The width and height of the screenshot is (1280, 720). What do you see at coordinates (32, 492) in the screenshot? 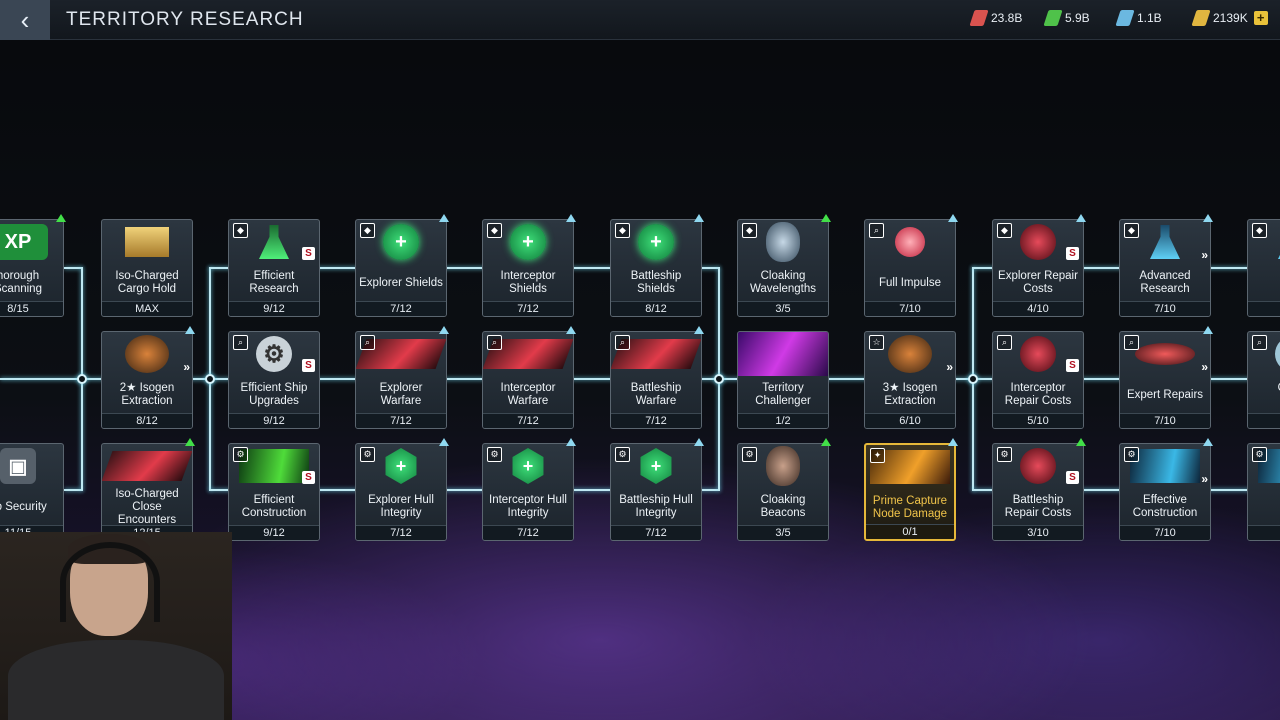
I see `research-card-cargo-security: ▣go Security11/15` at bounding box center [32, 492].